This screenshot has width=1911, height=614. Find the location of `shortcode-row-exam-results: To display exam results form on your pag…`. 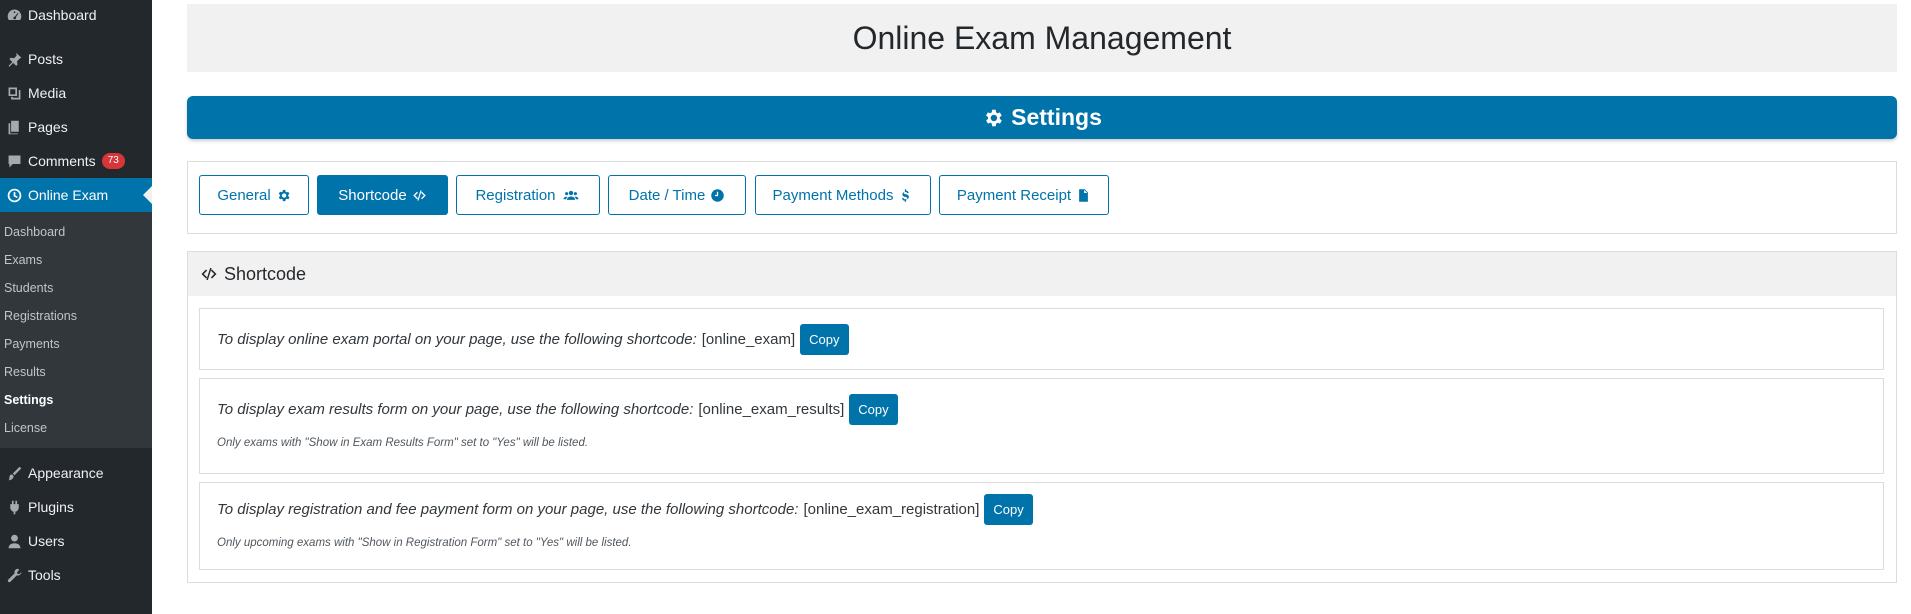

shortcode-row-exam-results: To display exam results form on your pag… is located at coordinates (1041, 426).